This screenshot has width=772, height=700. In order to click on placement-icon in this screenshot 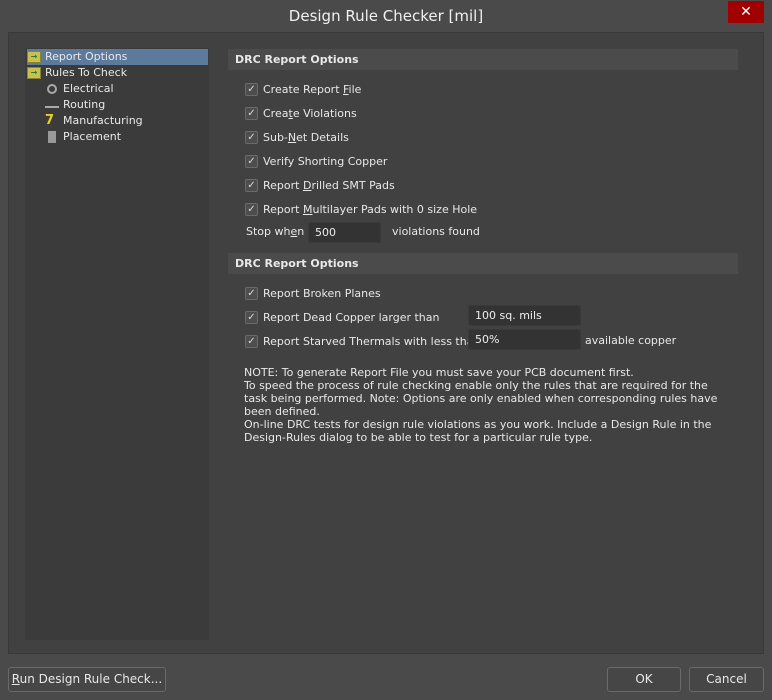, I will do `click(52, 137)`.